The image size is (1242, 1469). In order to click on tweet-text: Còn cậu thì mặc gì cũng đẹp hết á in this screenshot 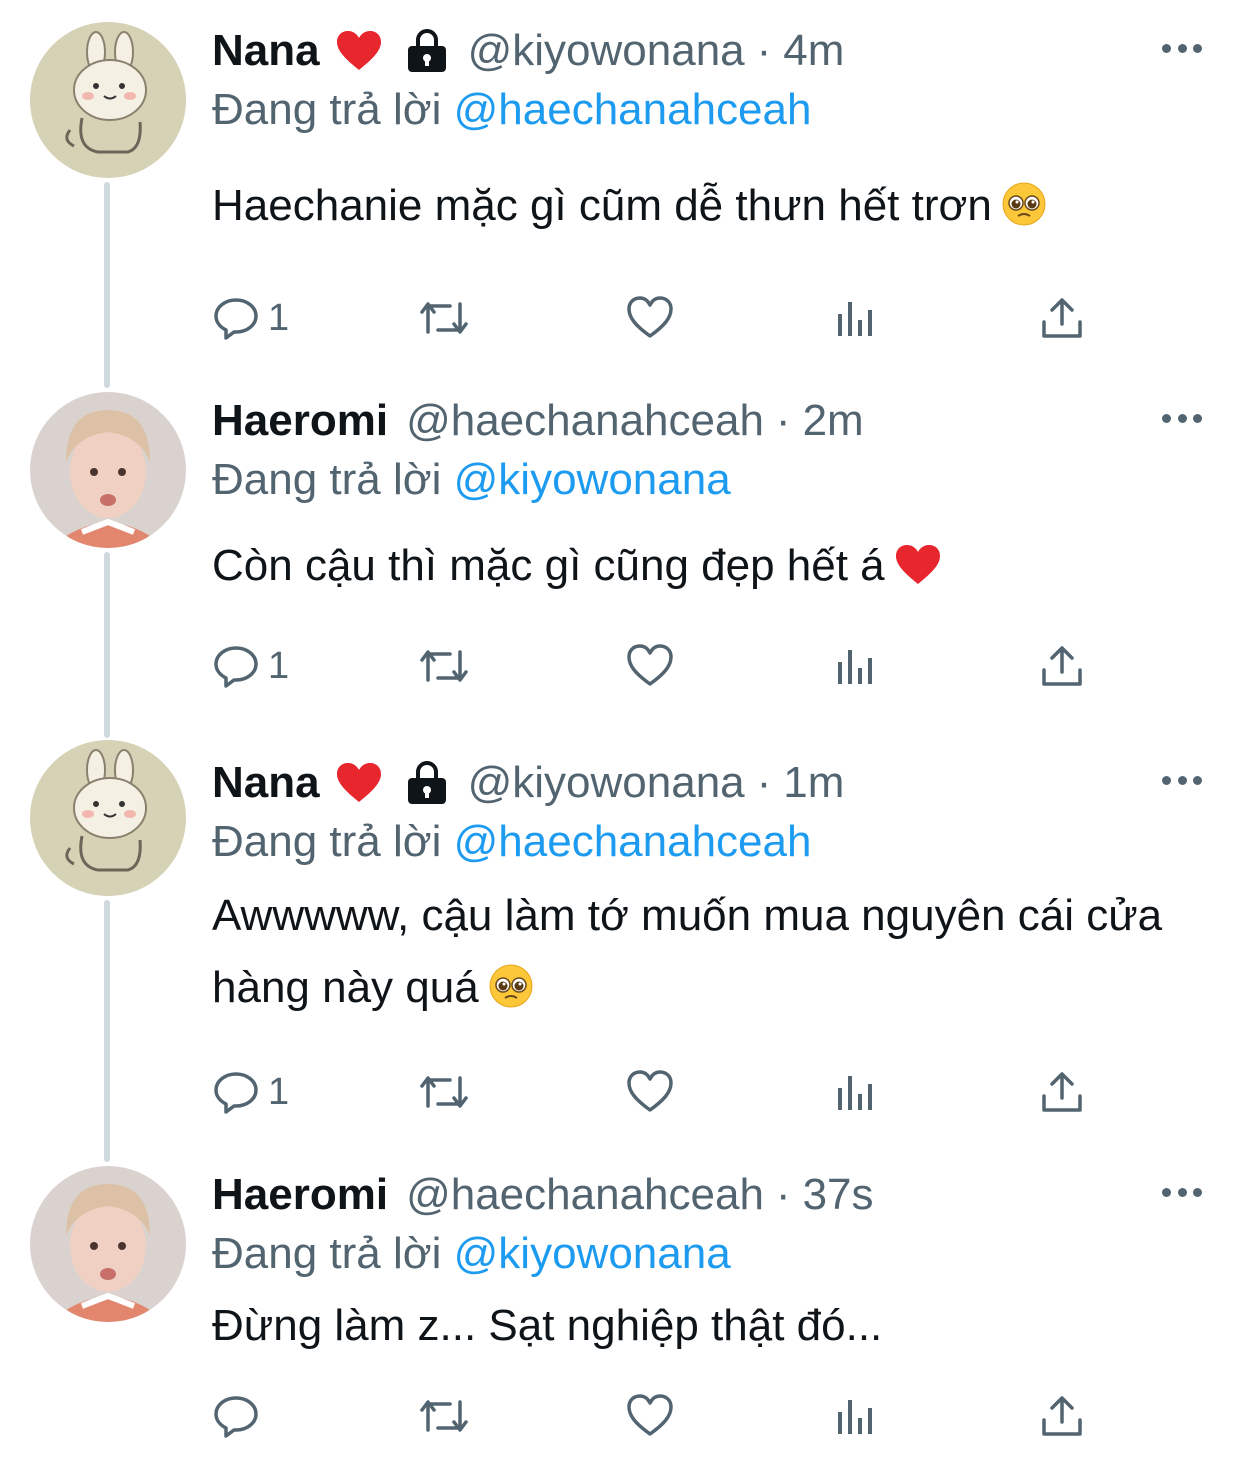, I will do `click(707, 569)`.